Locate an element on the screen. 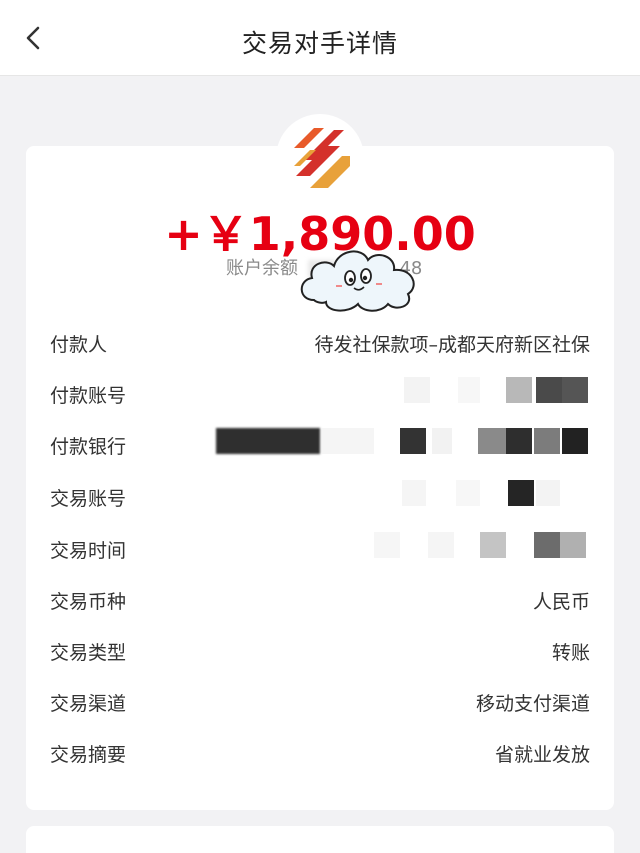  top-nav-bar: 交易对手详情 is located at coordinates (320, 38).